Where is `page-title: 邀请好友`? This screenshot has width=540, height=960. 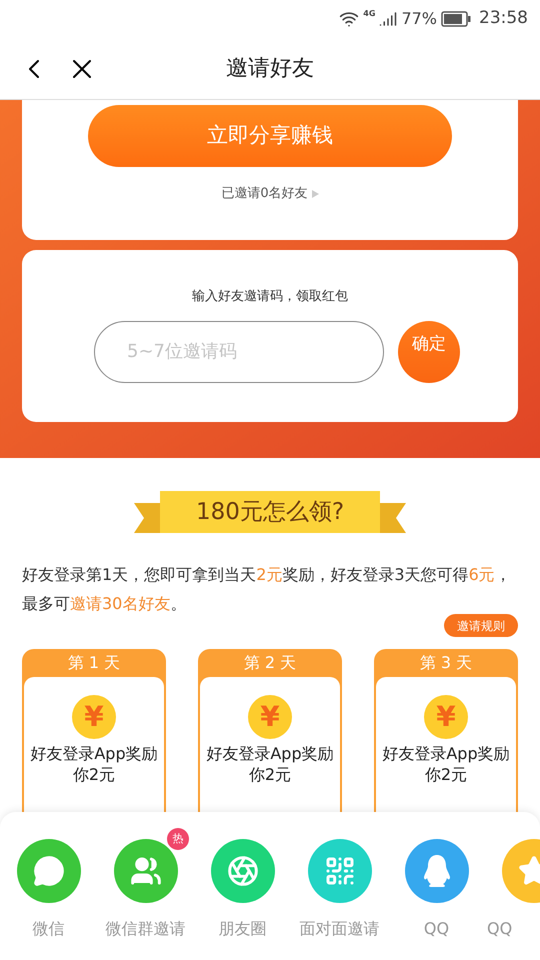 page-title: 邀请好友 is located at coordinates (270, 69).